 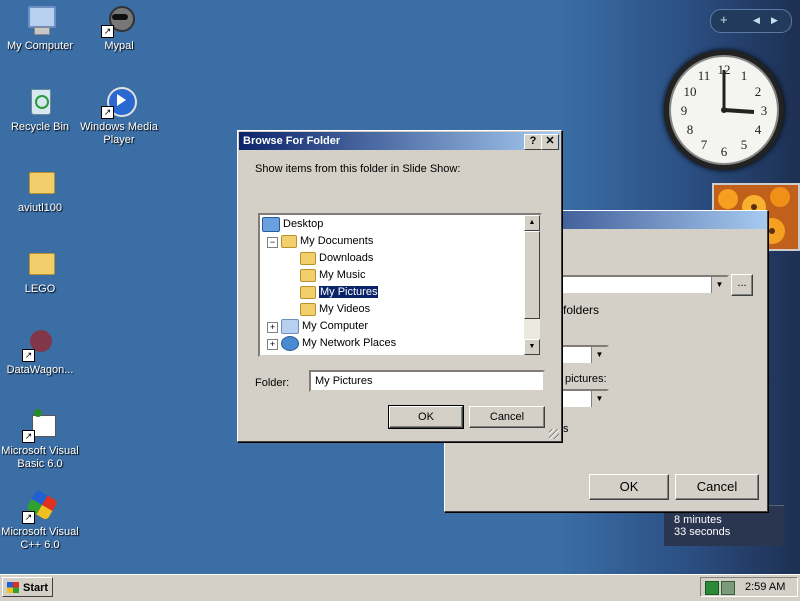 I want to click on tree-item-my-pictures: My Pictures, so click(x=340, y=292).